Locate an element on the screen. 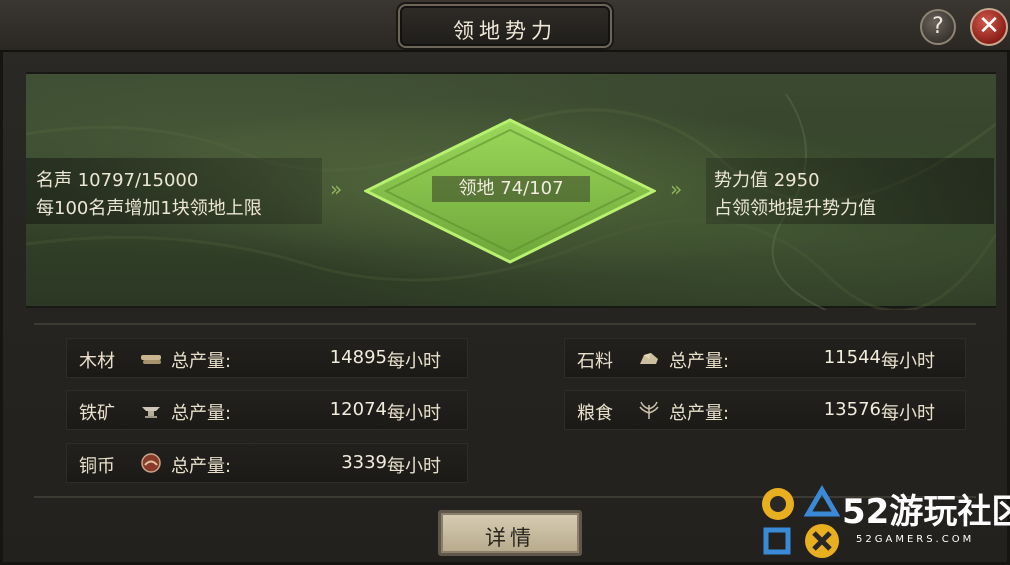  resource-value: 14895 is located at coordinates (358, 357).